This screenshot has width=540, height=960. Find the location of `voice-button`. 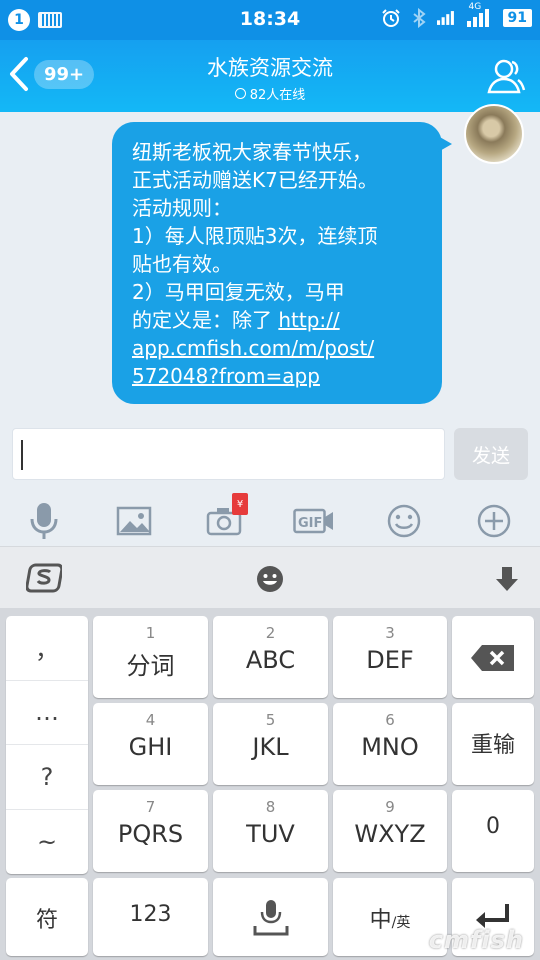

voice-button is located at coordinates (44, 521).